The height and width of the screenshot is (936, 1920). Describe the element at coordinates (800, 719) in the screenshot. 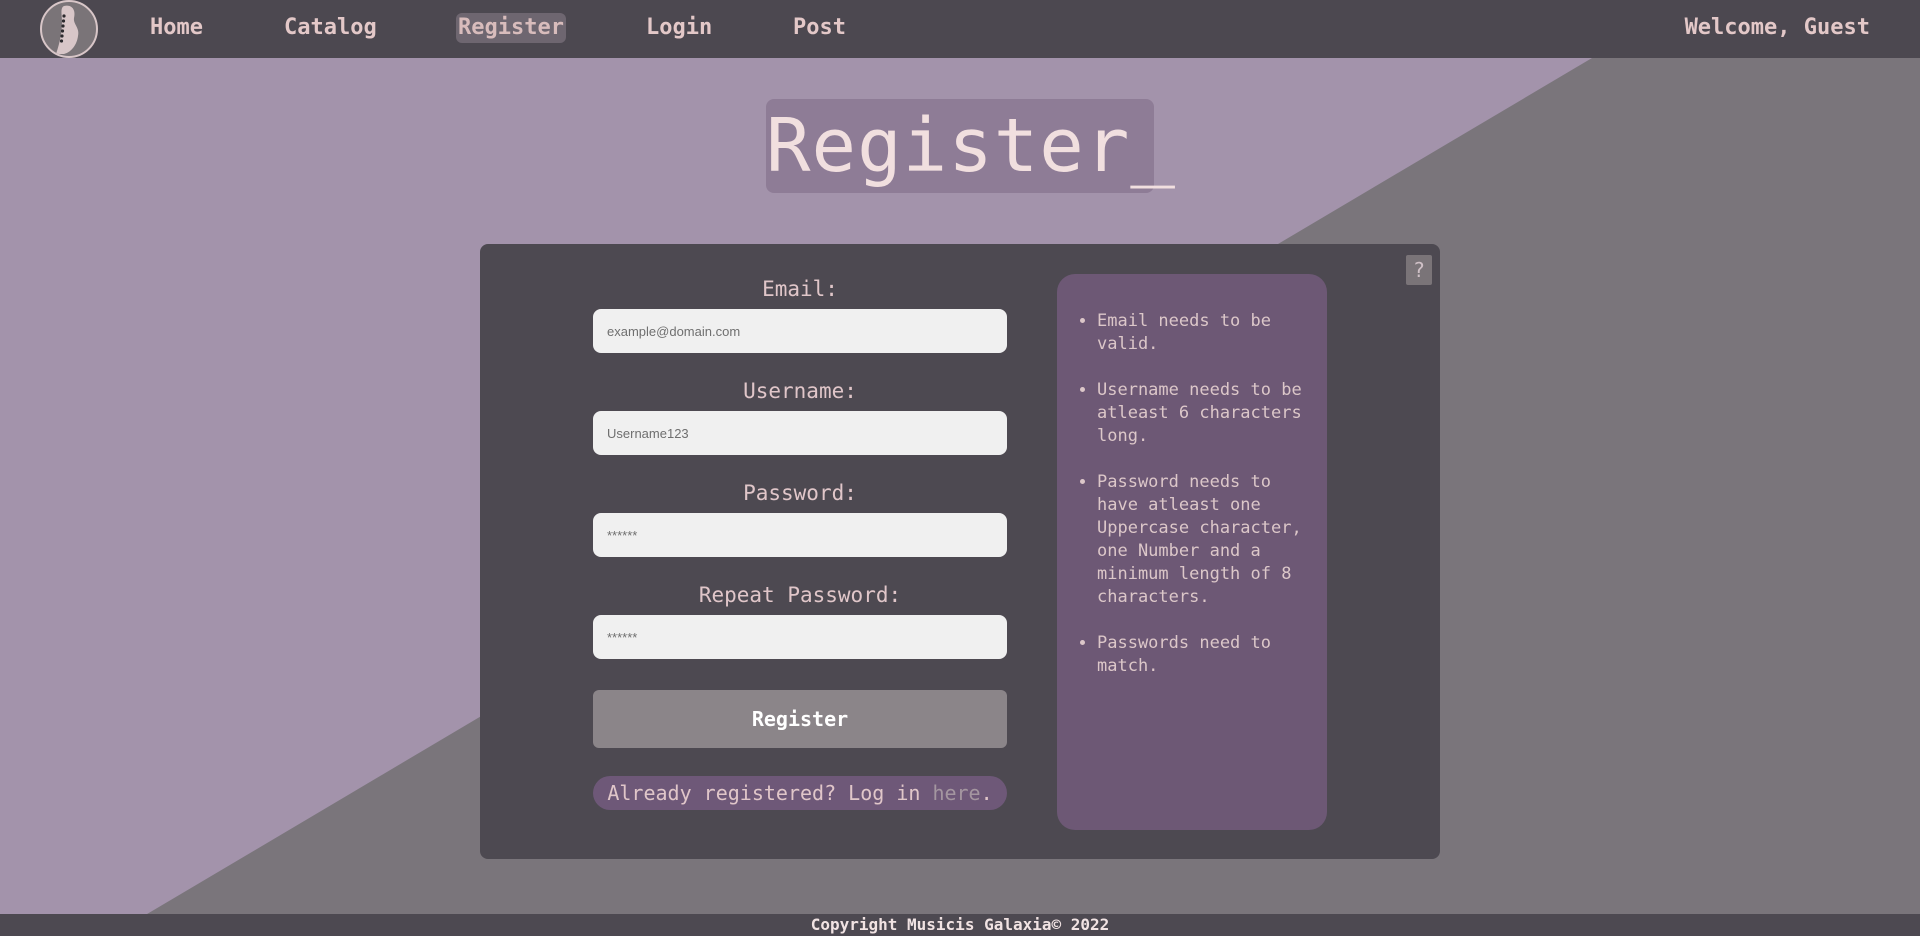

I see `register-button: Register` at that location.